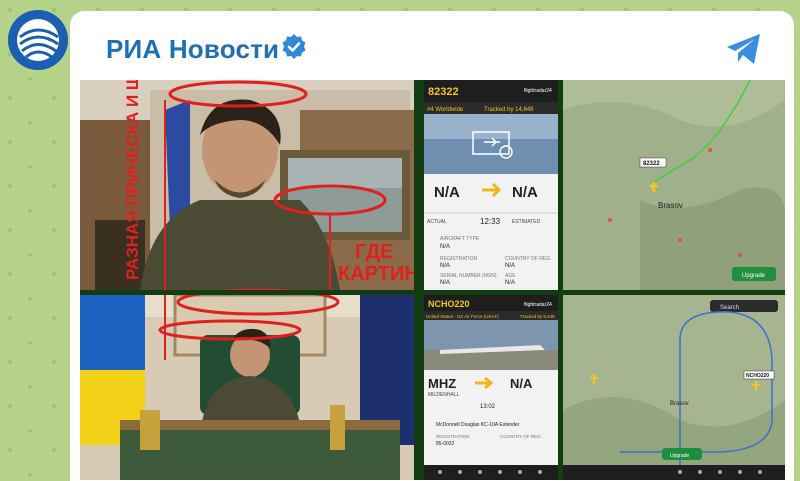 The width and height of the screenshot is (800, 481). I want to click on flight1-time: 12:33, so click(490, 221).